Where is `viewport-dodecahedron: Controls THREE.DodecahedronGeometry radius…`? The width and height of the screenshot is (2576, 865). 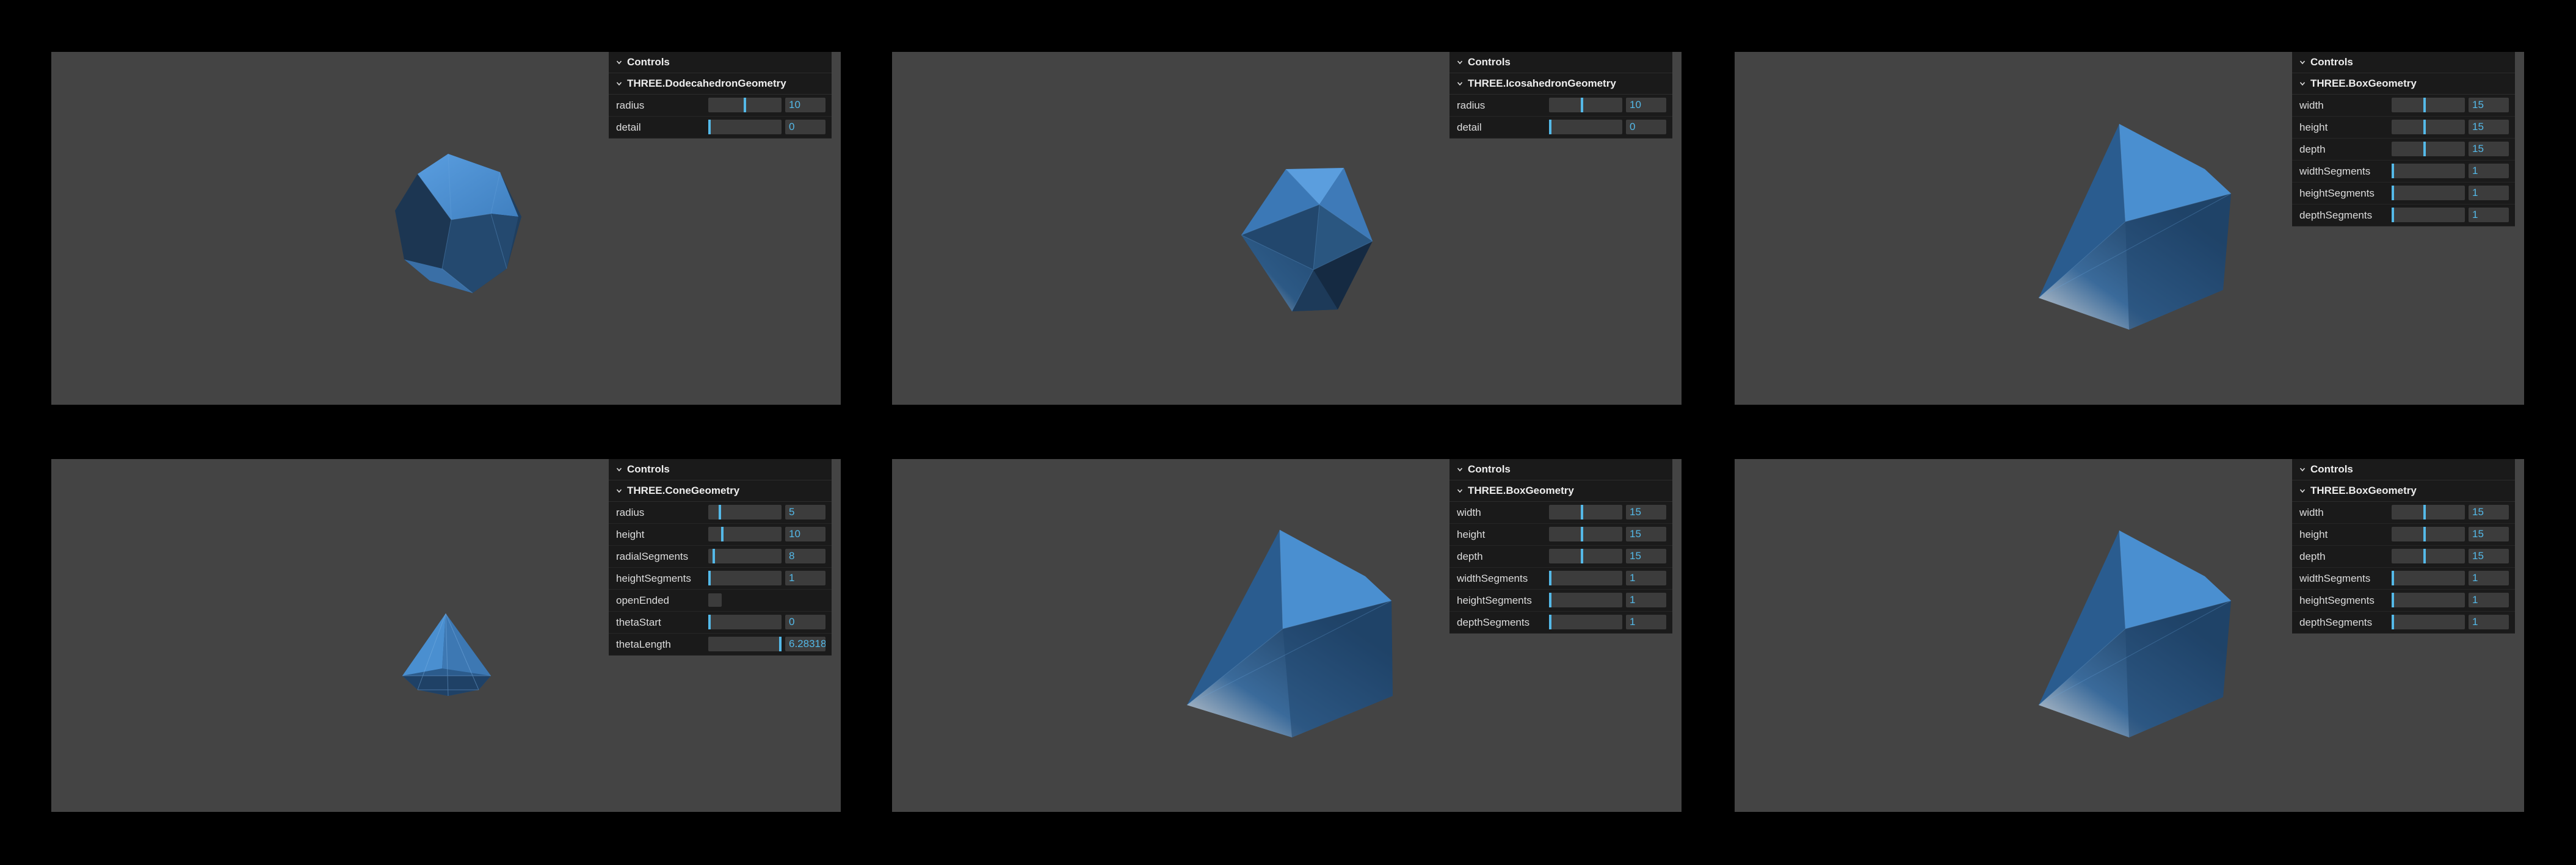
viewport-dodecahedron: Controls THREE.DodecahedronGeometry radius… is located at coordinates (446, 228).